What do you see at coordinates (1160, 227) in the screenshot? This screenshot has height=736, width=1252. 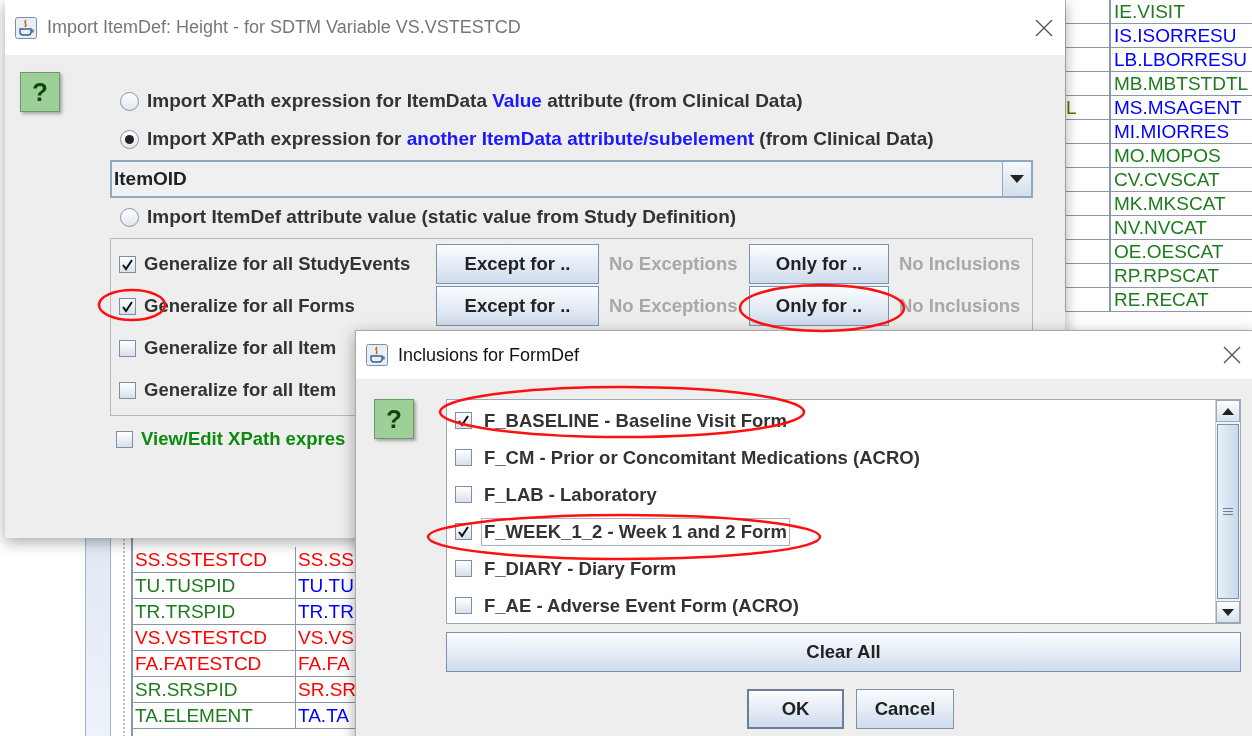 I see `table-cell: NV.NVCAT` at bounding box center [1160, 227].